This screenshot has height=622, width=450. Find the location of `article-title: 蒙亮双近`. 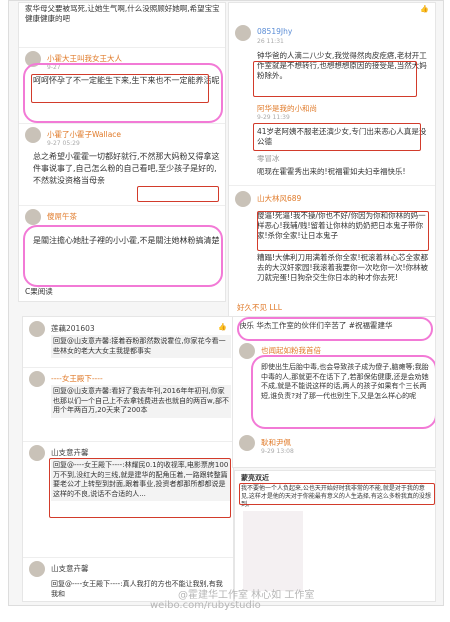

article-title: 蒙亮双近 is located at coordinates (255, 478).